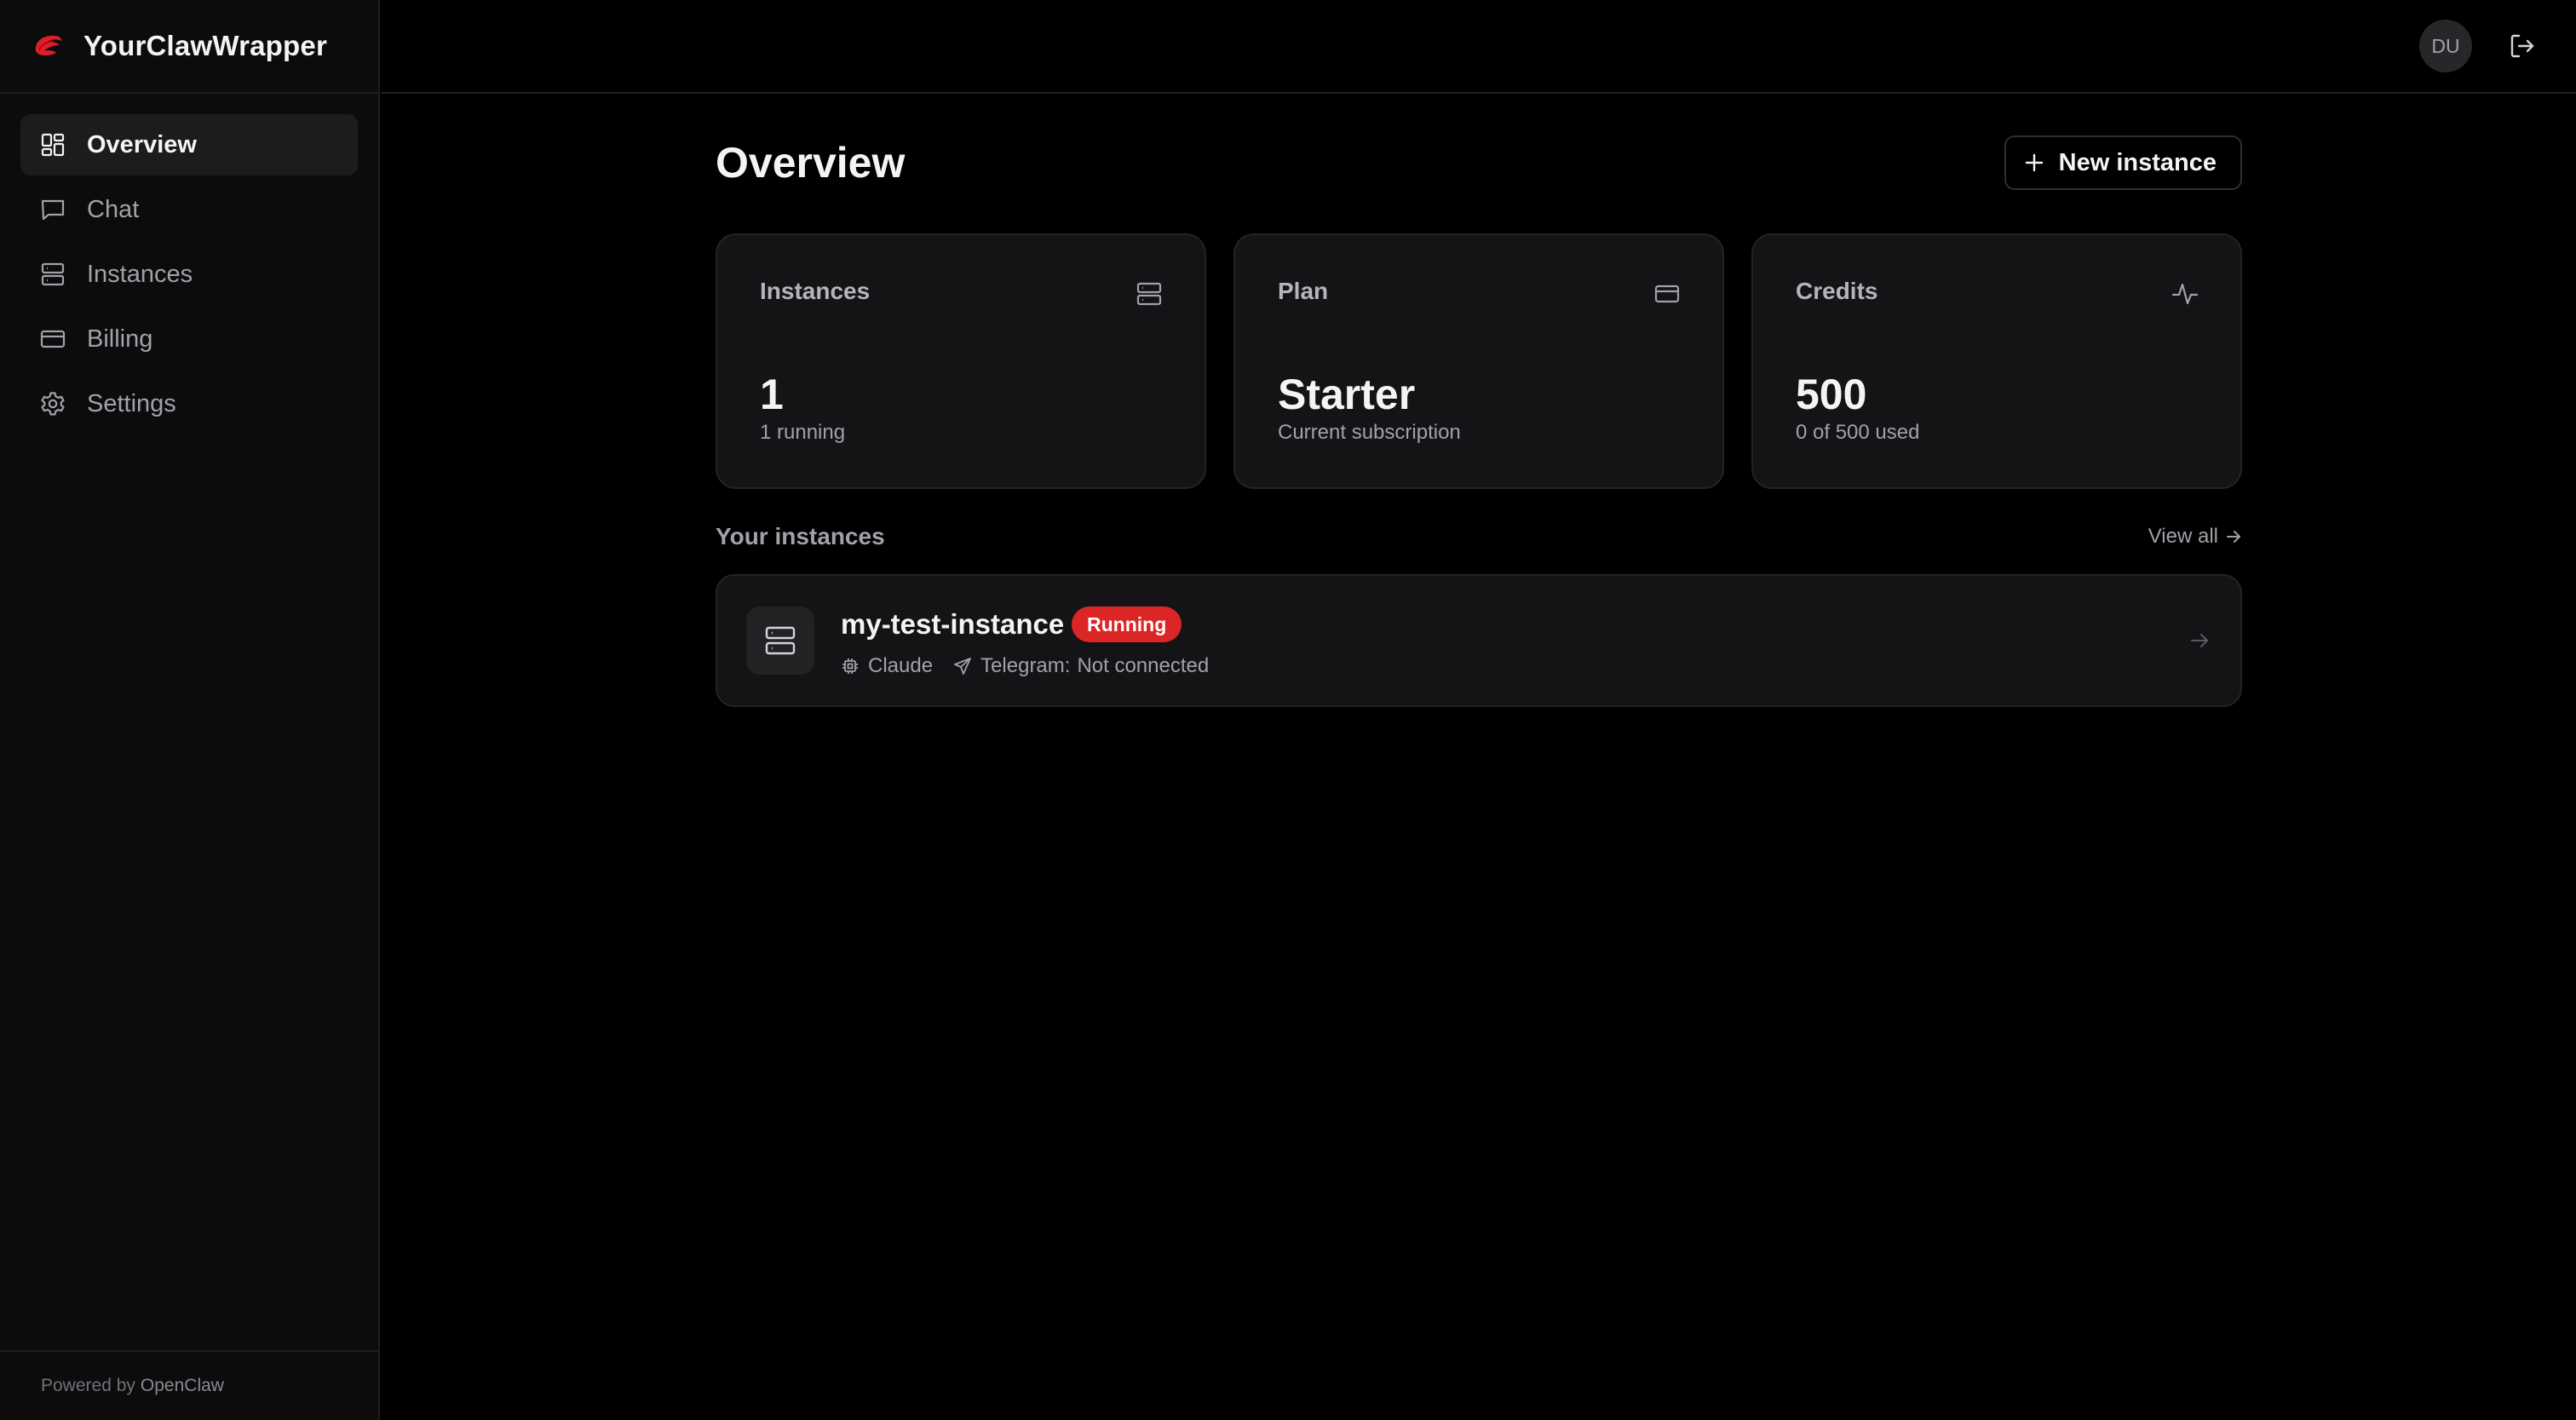 The height and width of the screenshot is (1420, 2576). Describe the element at coordinates (2034, 163) in the screenshot. I see `plus-icon` at that location.